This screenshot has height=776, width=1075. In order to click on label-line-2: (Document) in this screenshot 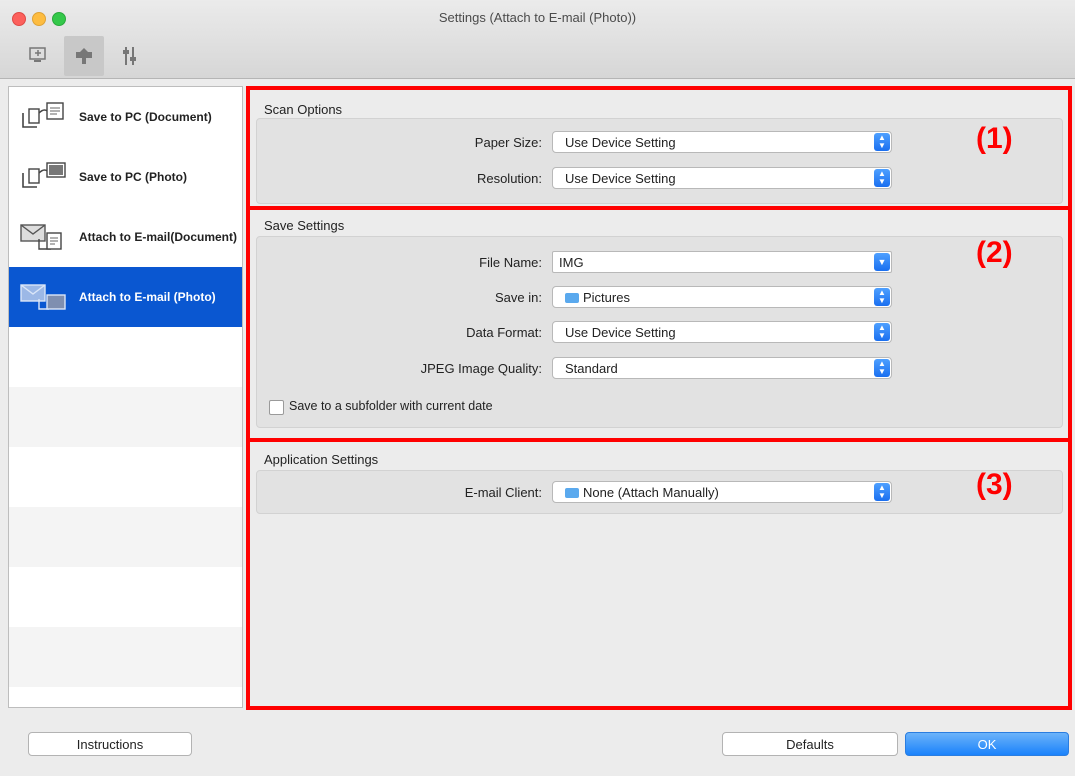, I will do `click(204, 237)`.